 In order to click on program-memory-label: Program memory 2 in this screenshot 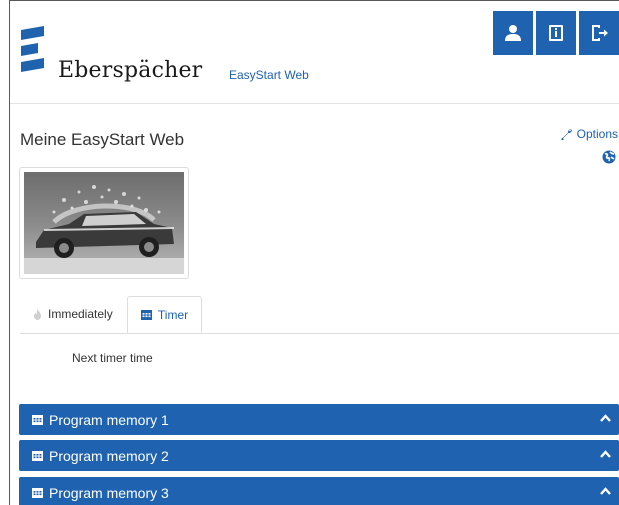, I will do `click(109, 455)`.